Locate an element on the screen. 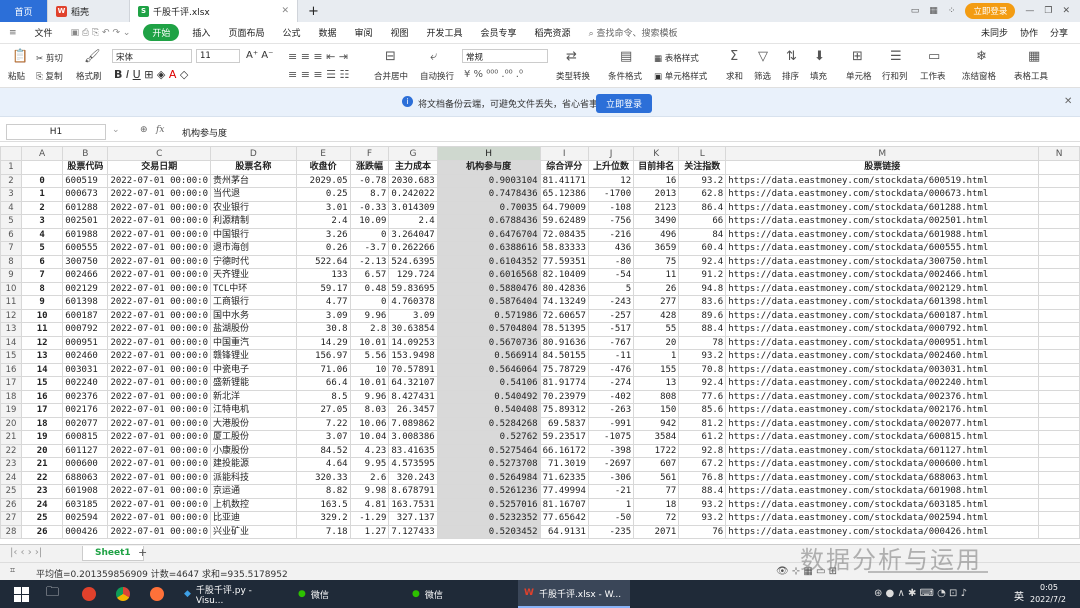 This screenshot has width=1080, height=608. data-cell: 宁德时代 is located at coordinates (253, 261).